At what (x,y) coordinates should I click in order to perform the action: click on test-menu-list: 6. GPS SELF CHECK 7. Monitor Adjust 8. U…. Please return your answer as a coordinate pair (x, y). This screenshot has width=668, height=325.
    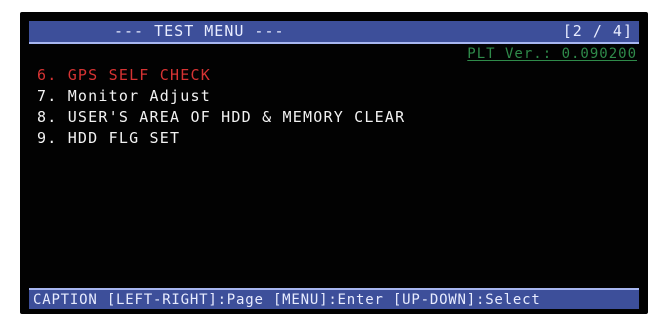
    Looking at the image, I should click on (221, 107).